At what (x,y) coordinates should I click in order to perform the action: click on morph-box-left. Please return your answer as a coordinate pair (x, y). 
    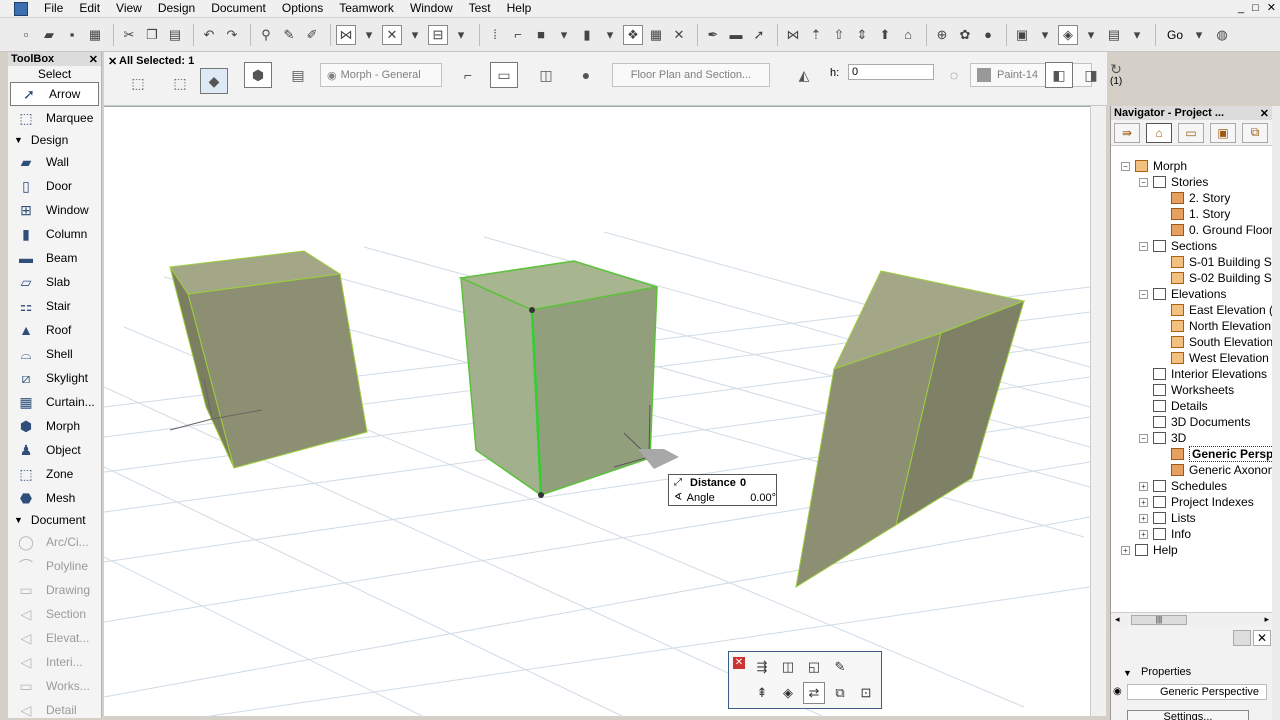
    Looking at the image, I should click on (268, 359).